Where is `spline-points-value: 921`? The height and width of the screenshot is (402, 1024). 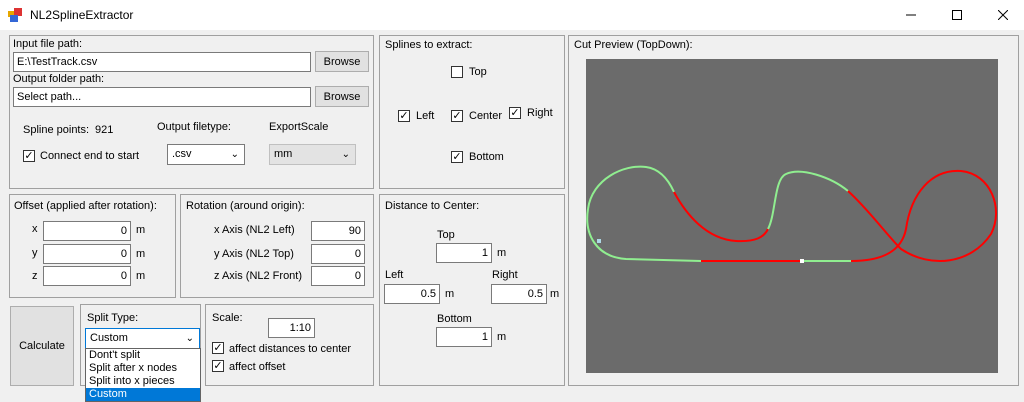 spline-points-value: 921 is located at coordinates (104, 130).